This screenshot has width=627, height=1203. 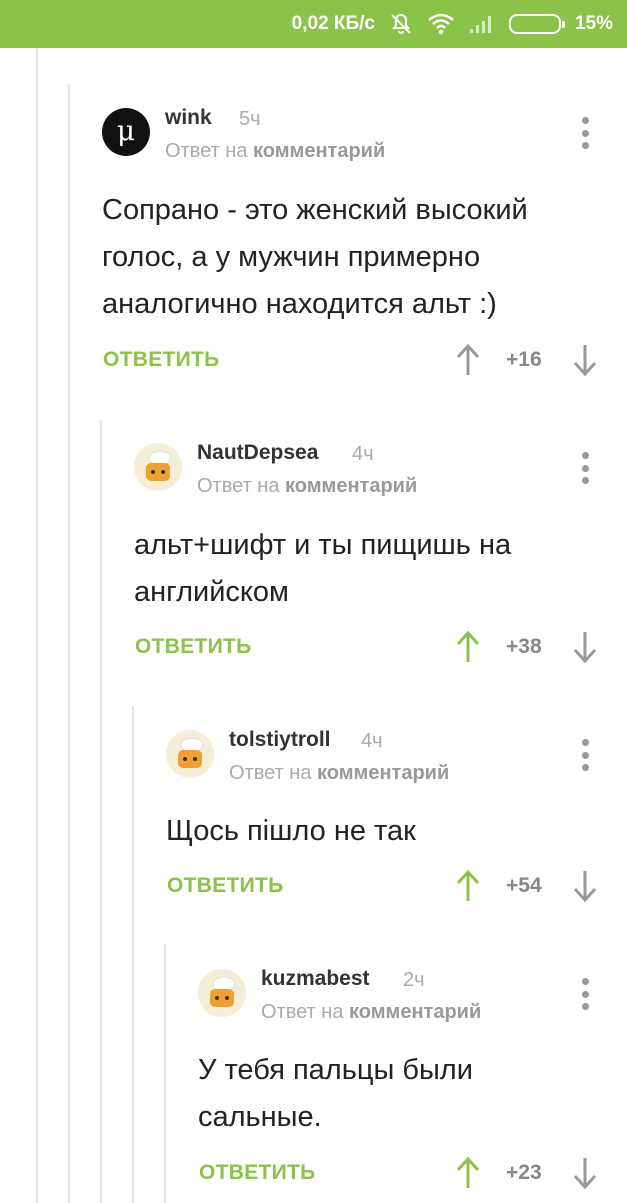 I want to click on comment-text-line: Щось пішло не так, so click(x=291, y=831).